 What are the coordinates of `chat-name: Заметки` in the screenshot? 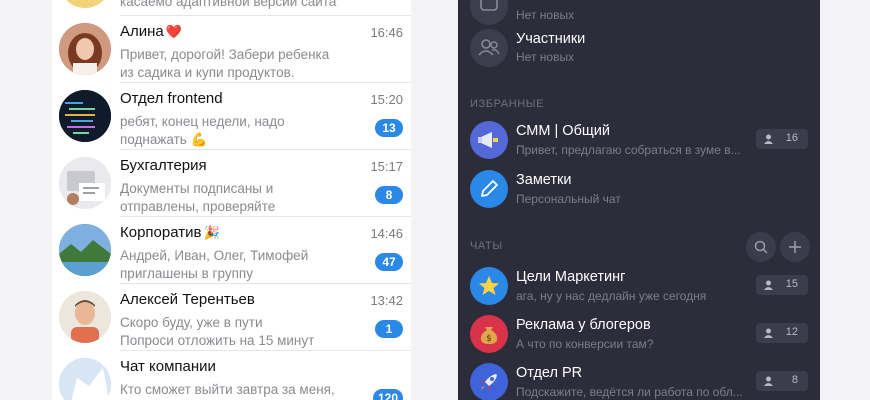 It's located at (544, 180).